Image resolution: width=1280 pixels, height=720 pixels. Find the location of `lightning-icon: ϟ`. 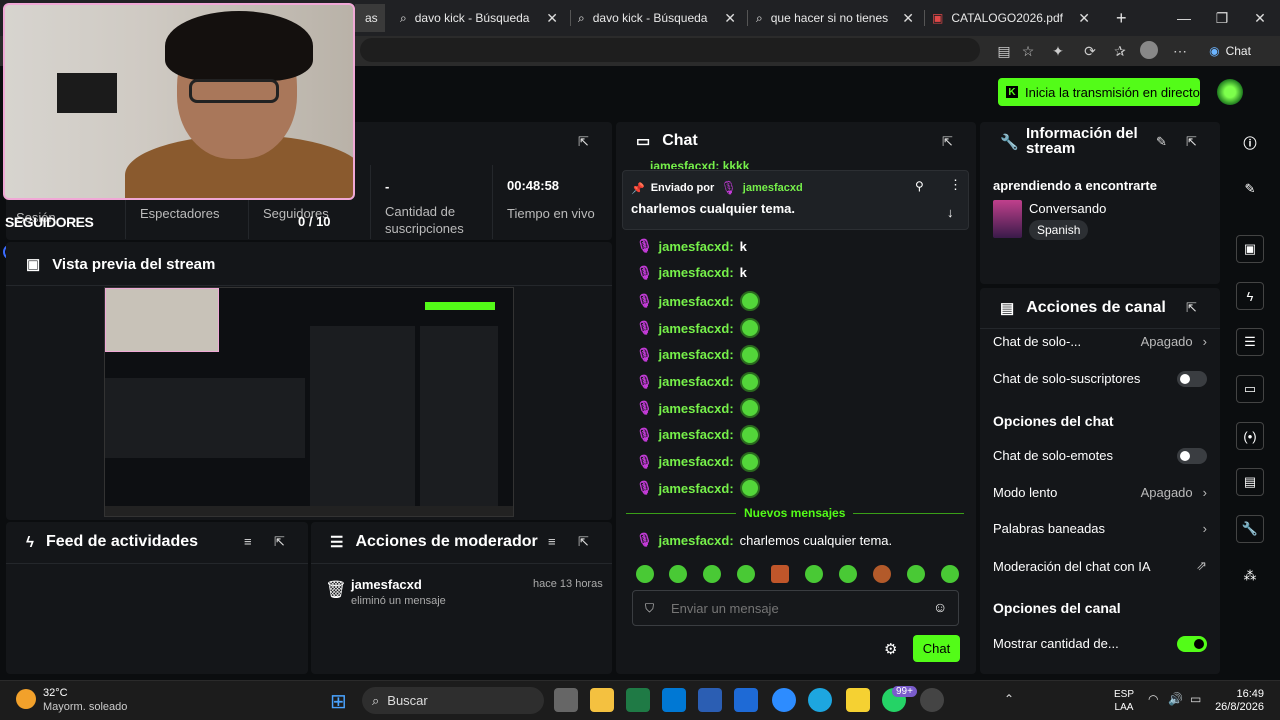

lightning-icon: ϟ is located at coordinates (1250, 296).